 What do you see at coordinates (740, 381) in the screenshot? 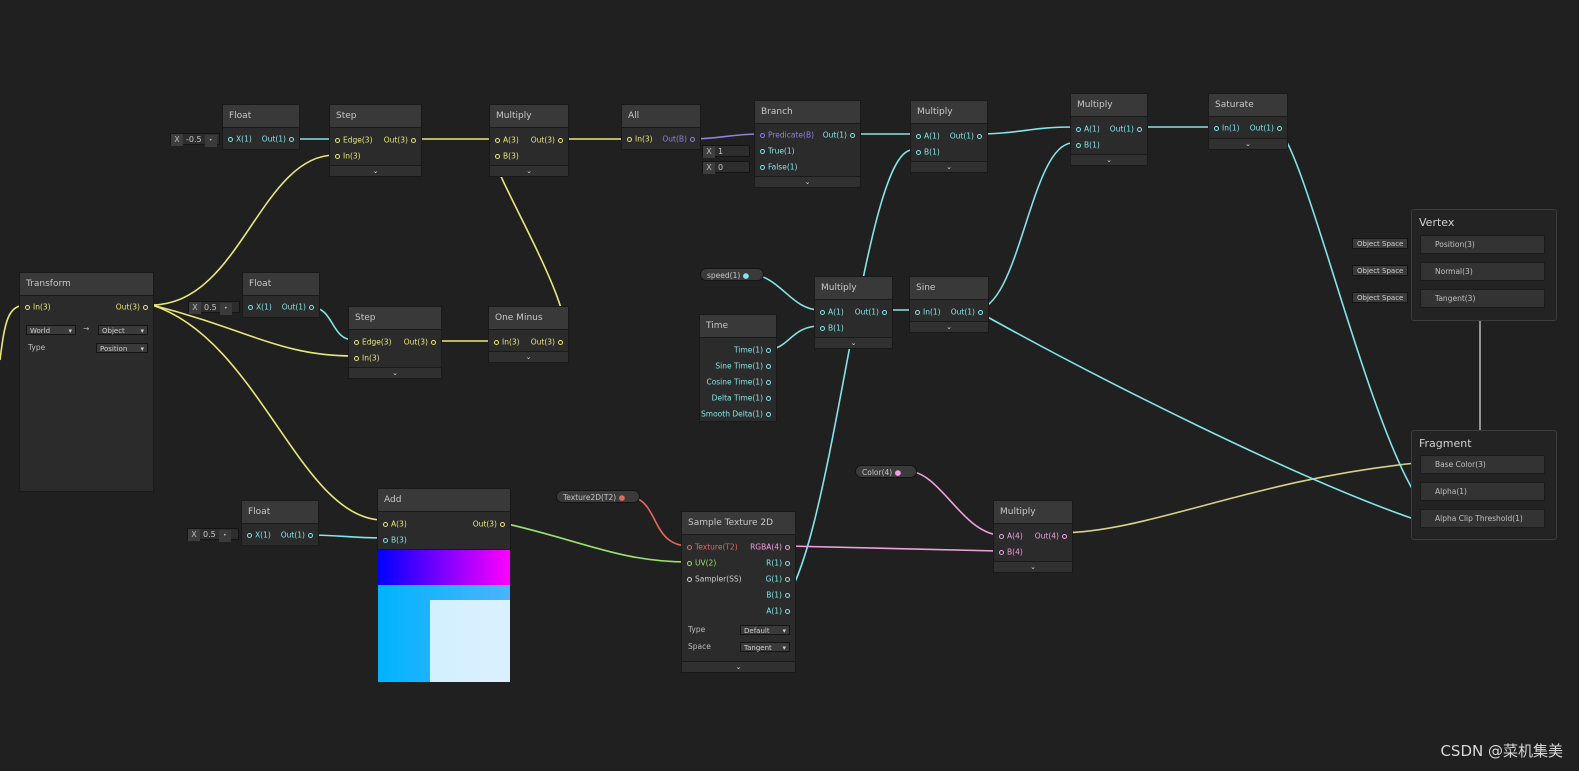
I see `time-out-2: Cosine Time(1)` at bounding box center [740, 381].